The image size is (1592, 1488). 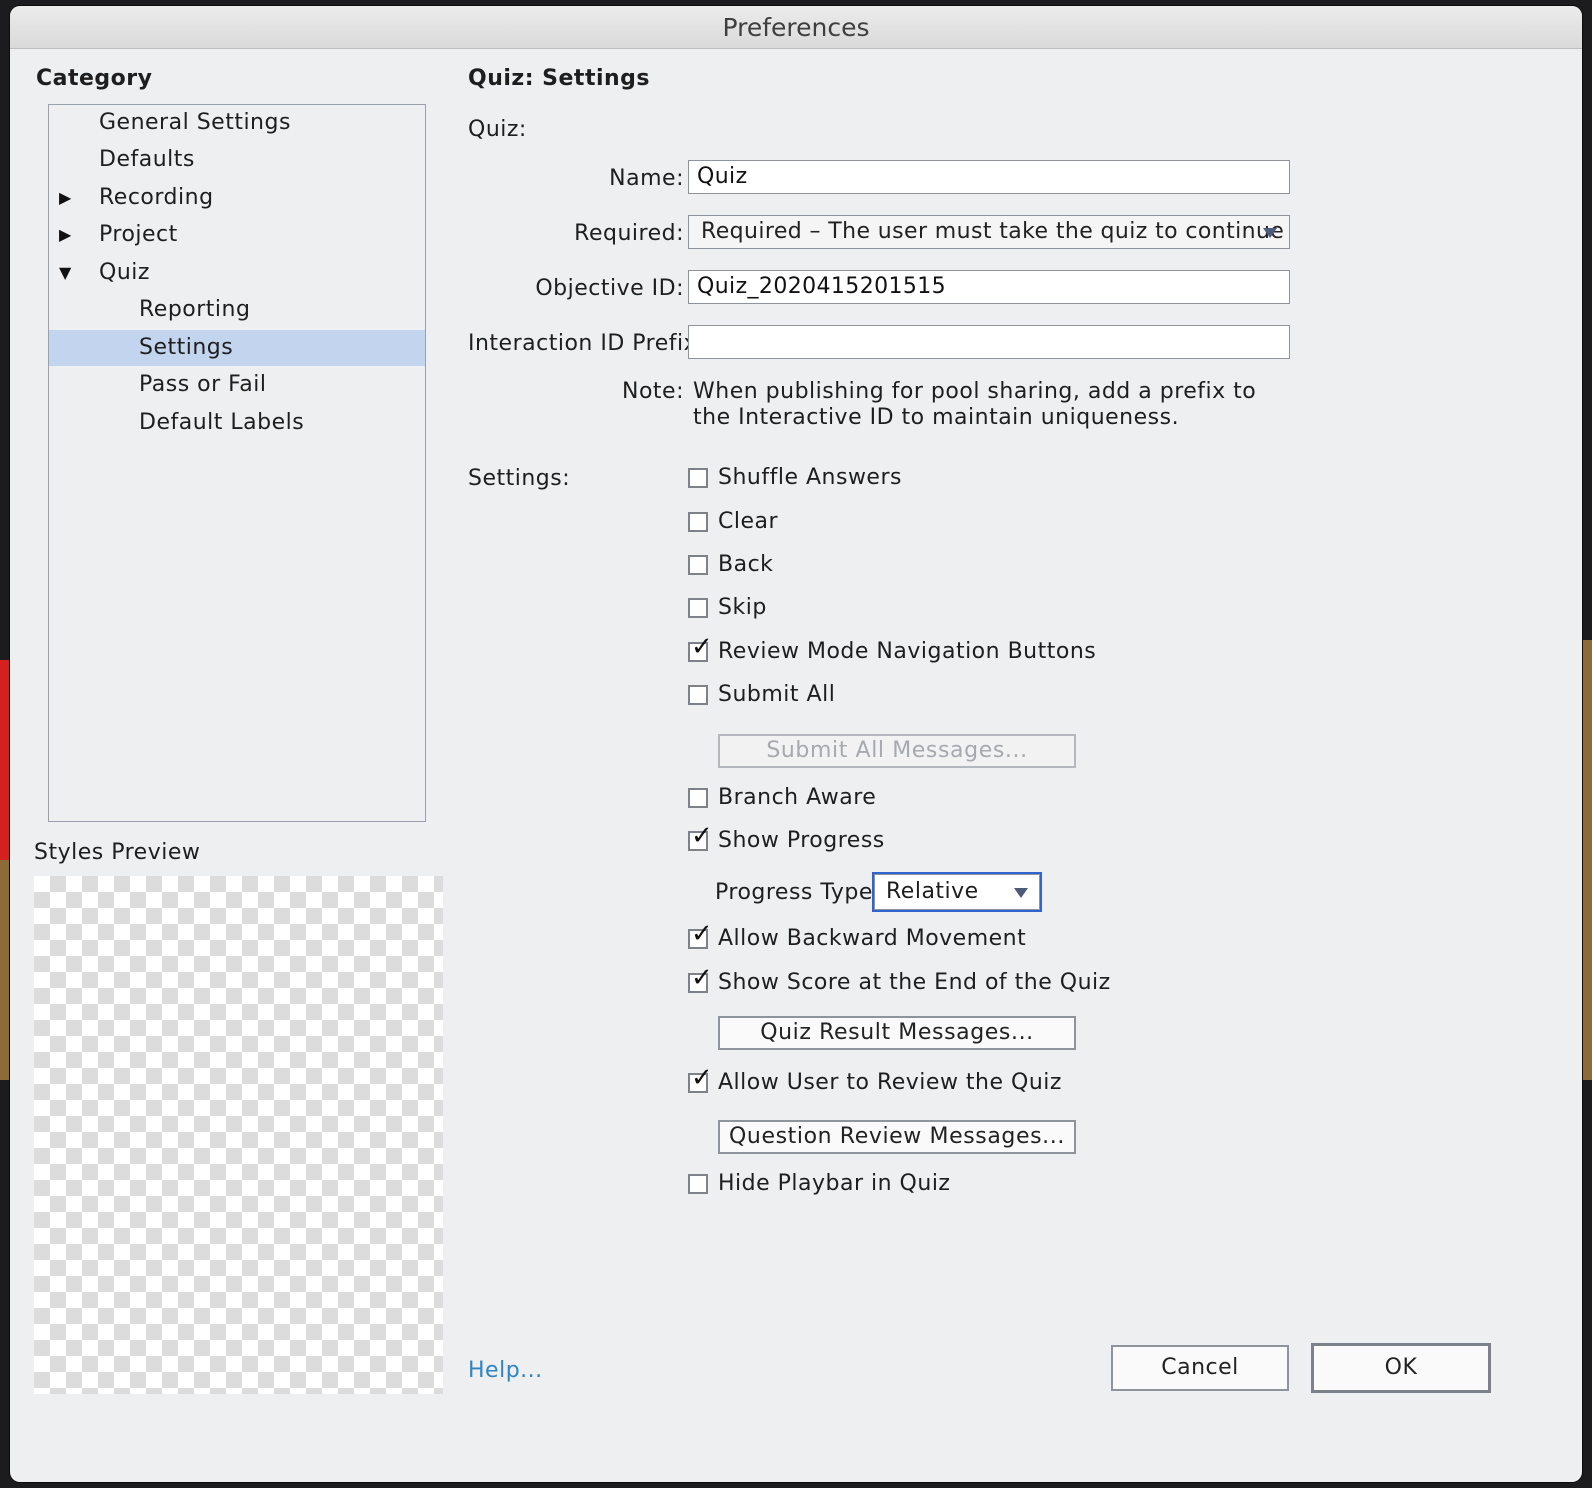 I want to click on tree-item-label: Reporting, so click(x=195, y=309).